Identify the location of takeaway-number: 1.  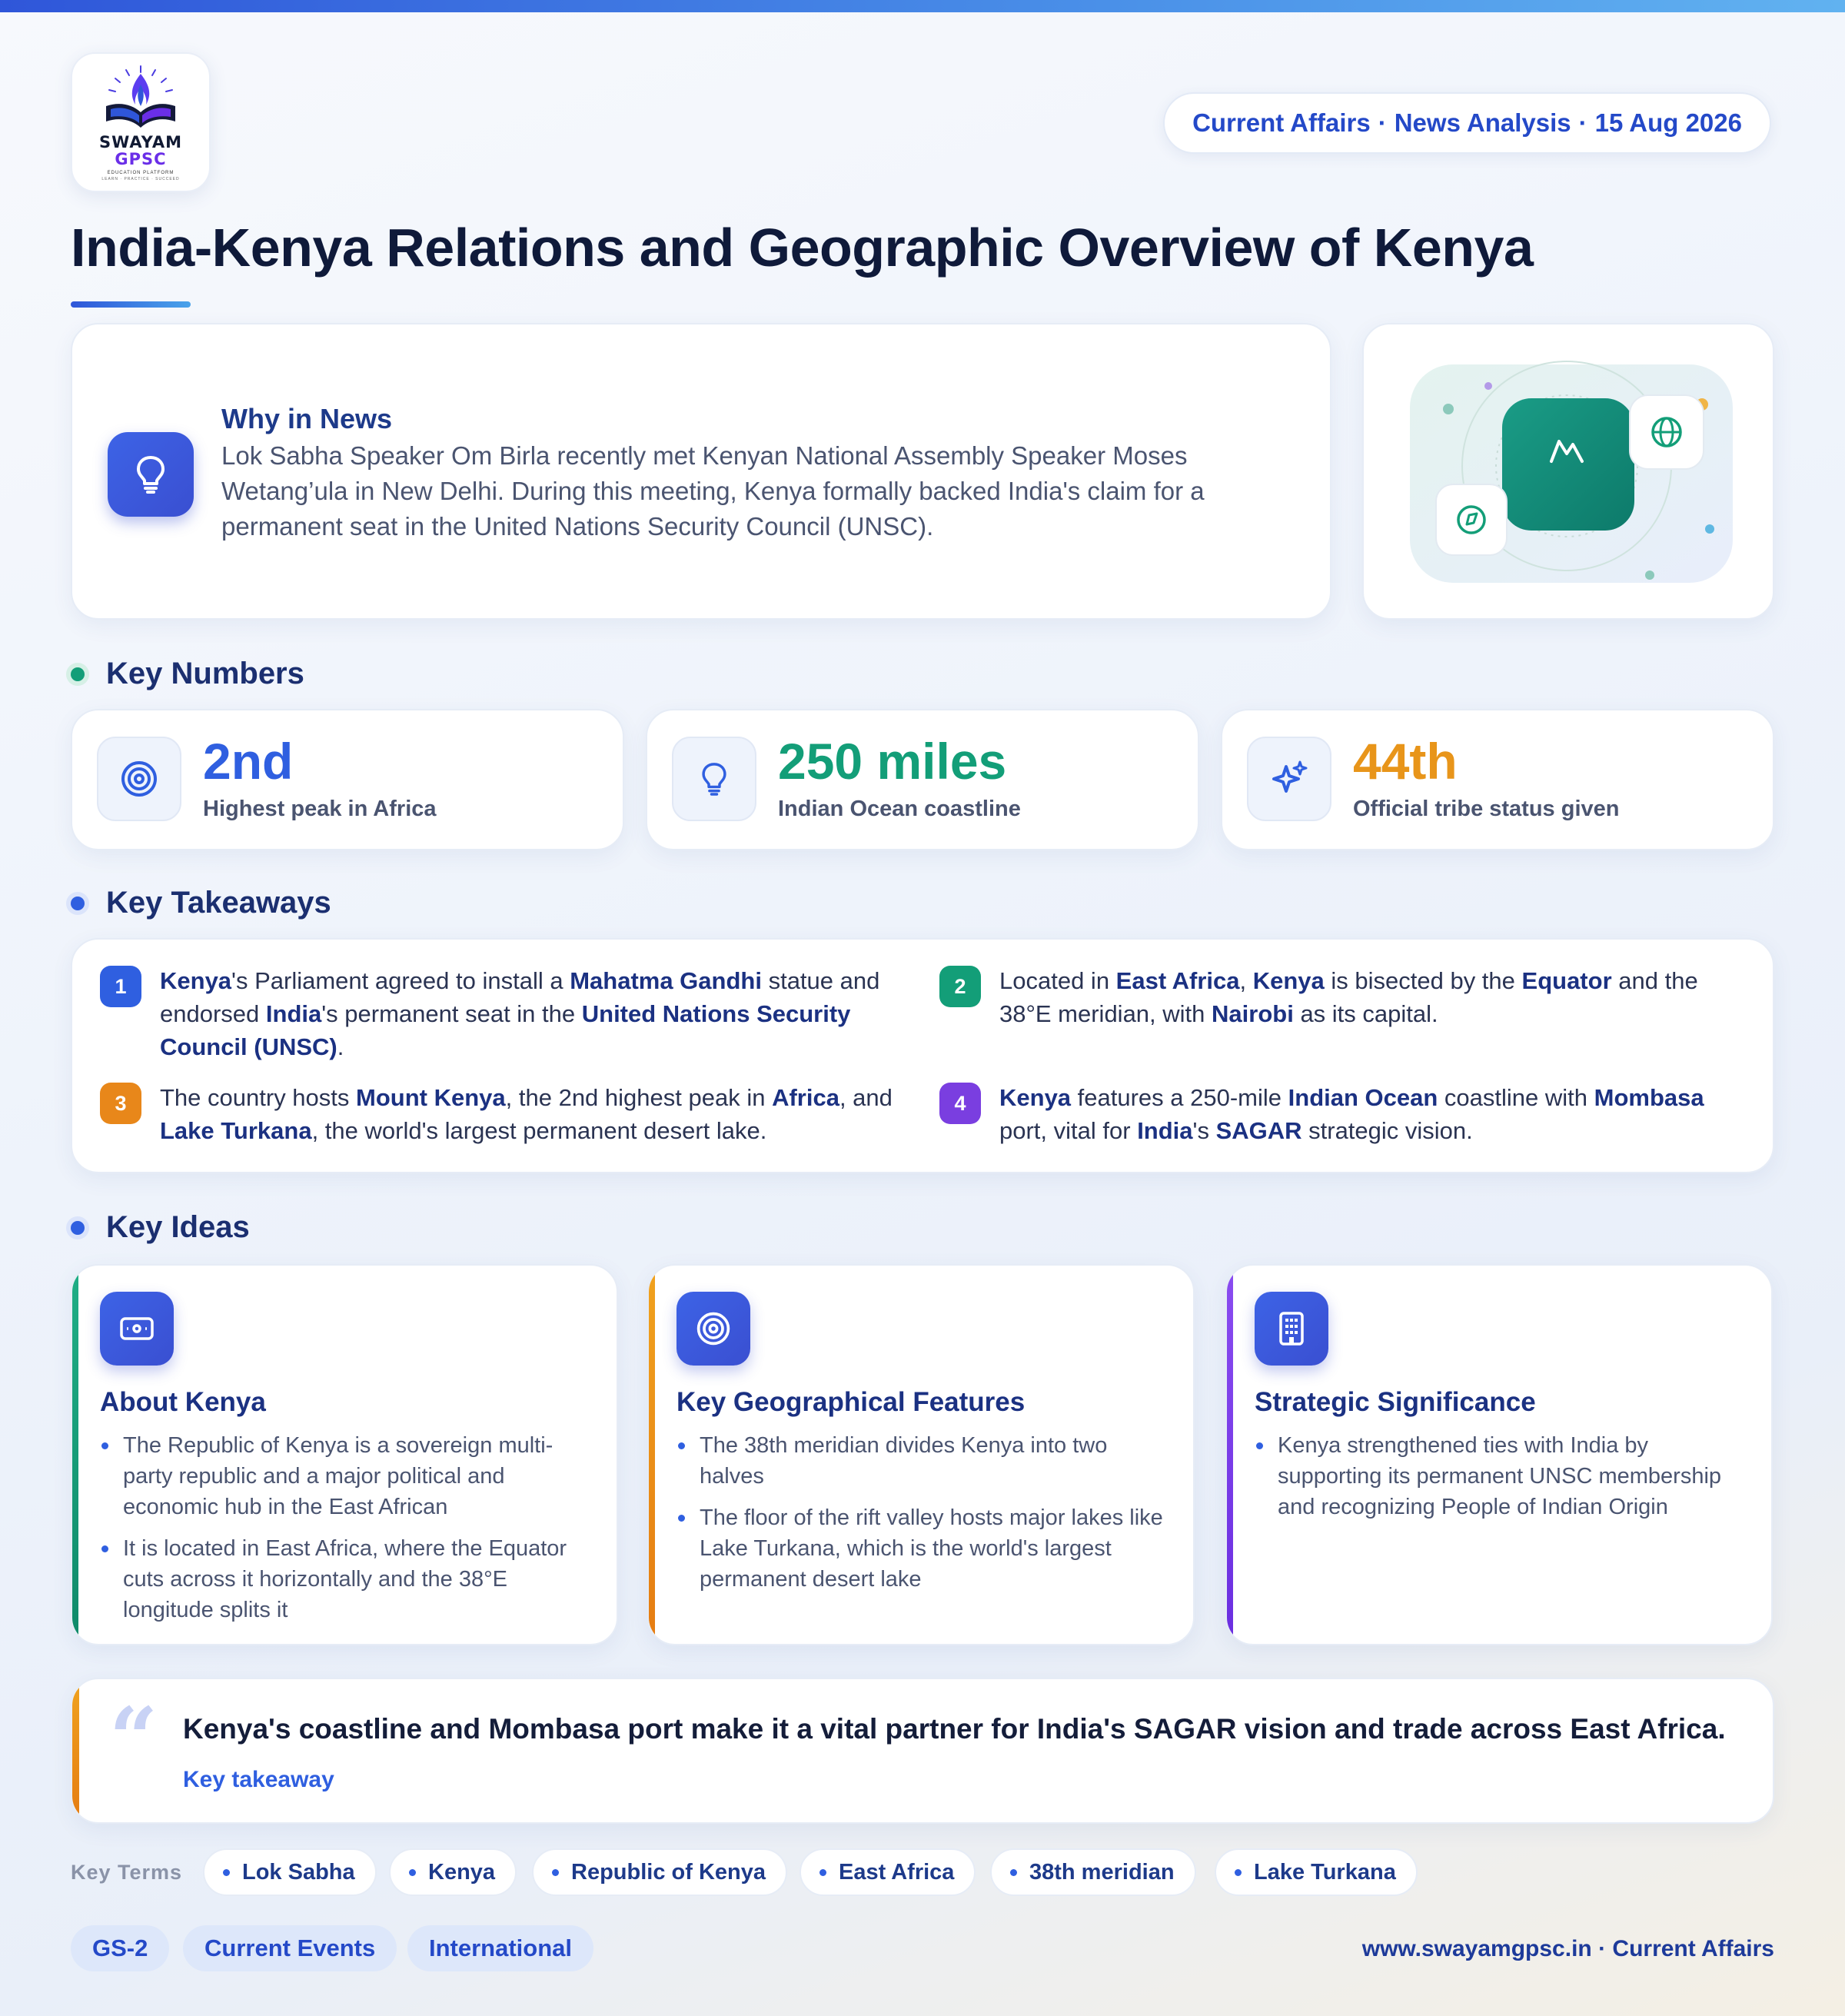
(121, 987).